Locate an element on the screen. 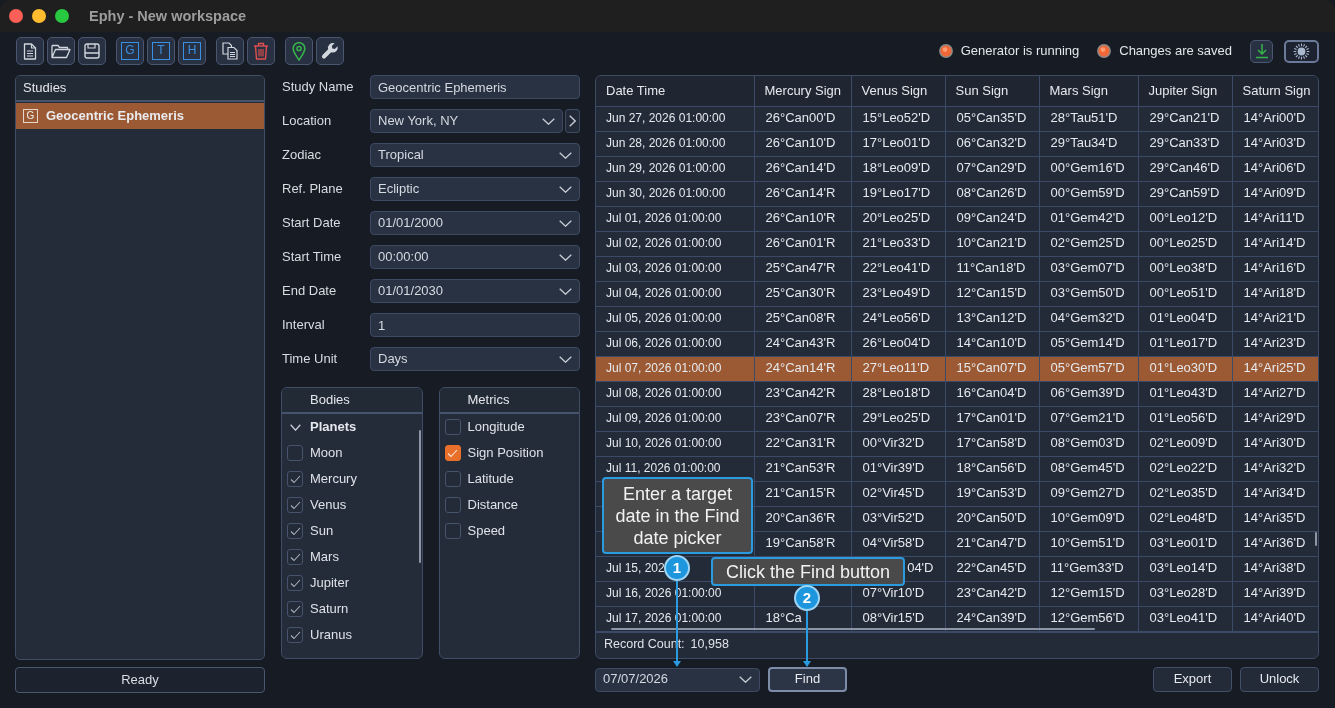  minimize-button is located at coordinates (39, 16).